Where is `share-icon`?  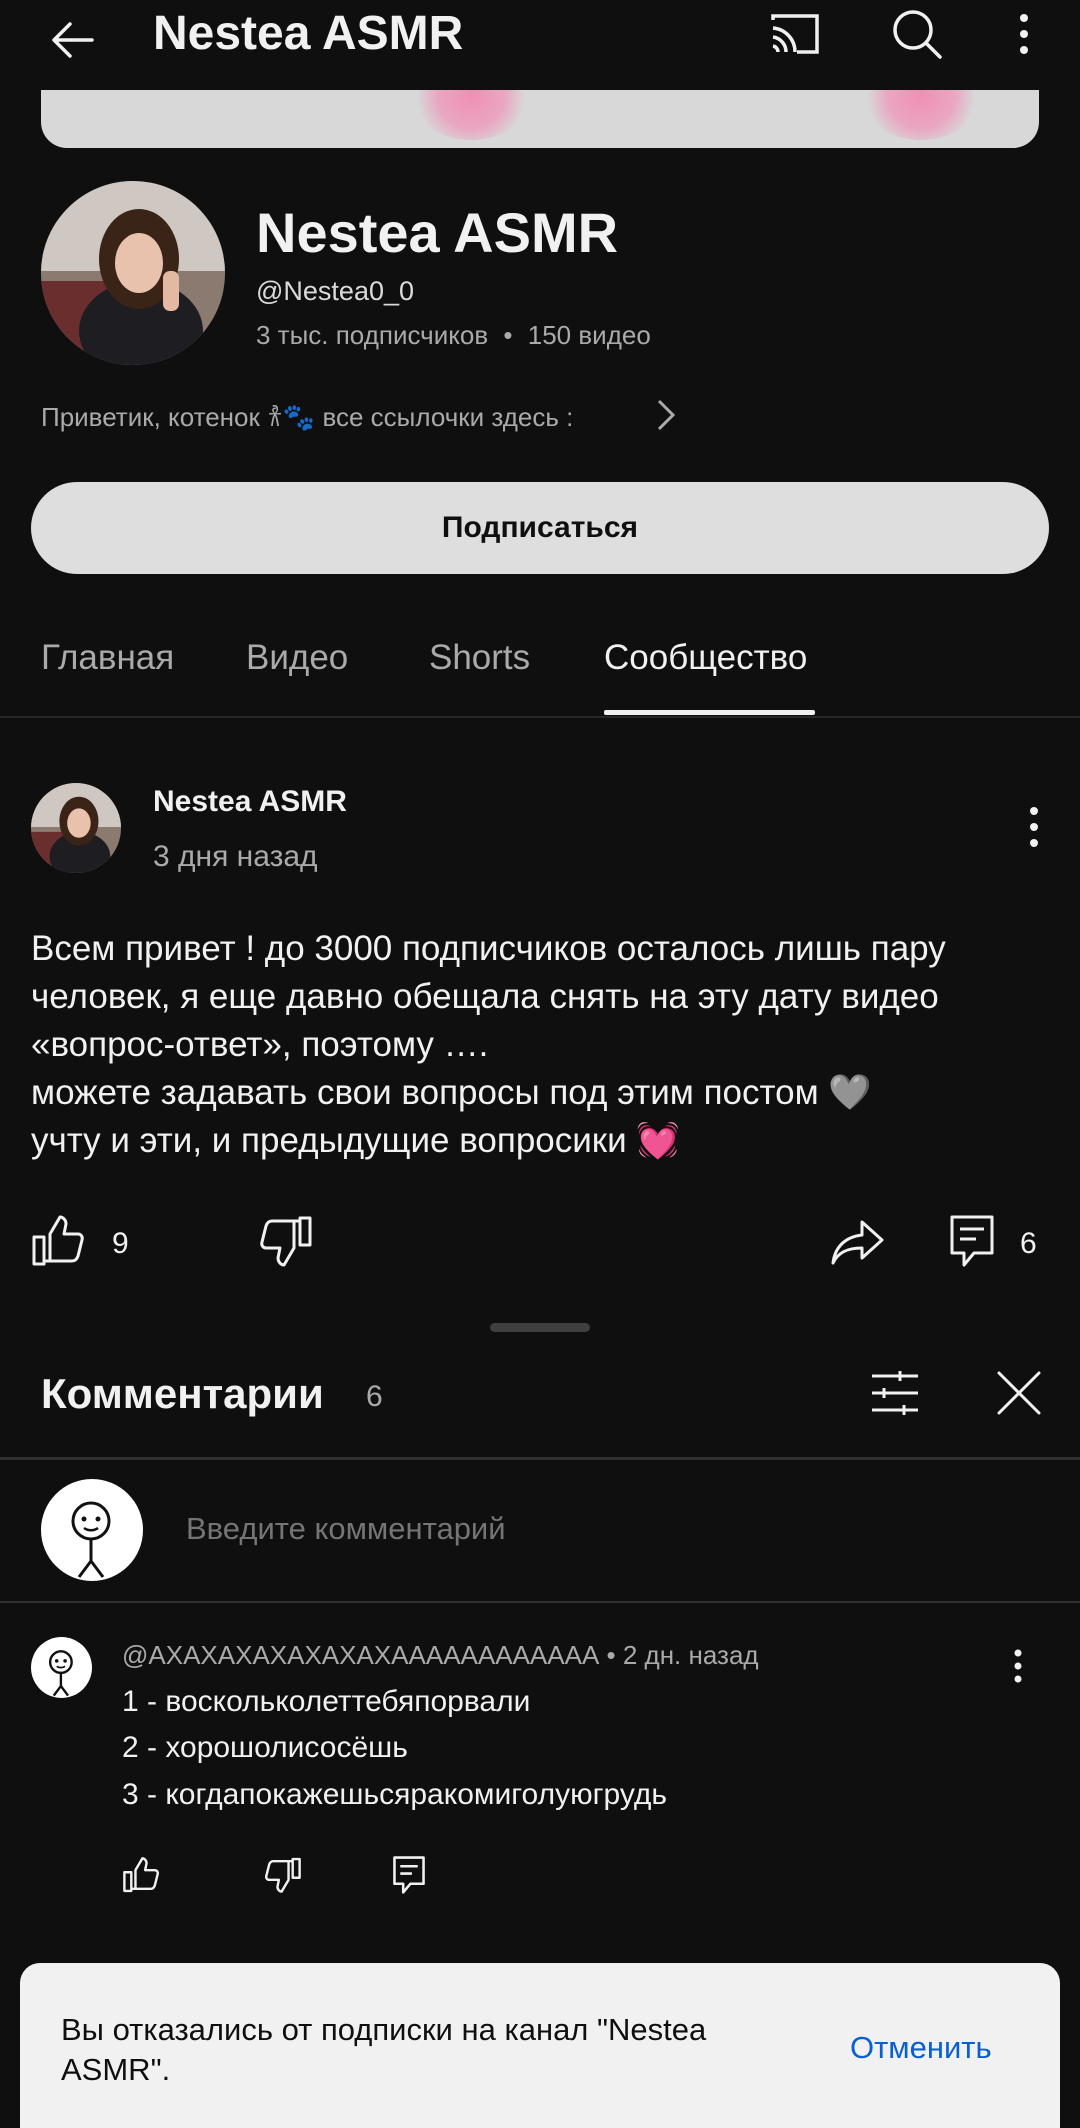
share-icon is located at coordinates (857, 1242).